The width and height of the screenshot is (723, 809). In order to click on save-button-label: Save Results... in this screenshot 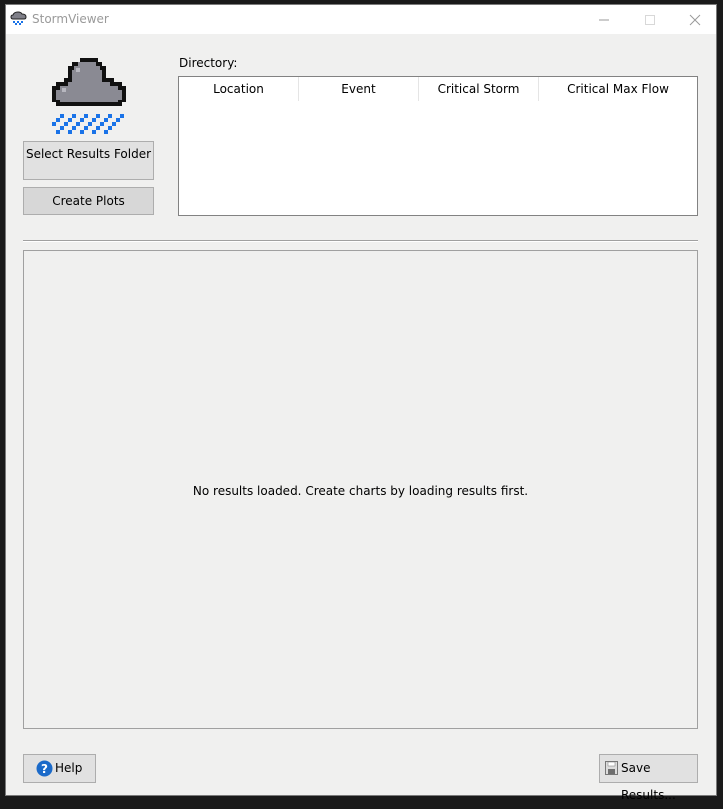, I will do `click(648, 781)`.